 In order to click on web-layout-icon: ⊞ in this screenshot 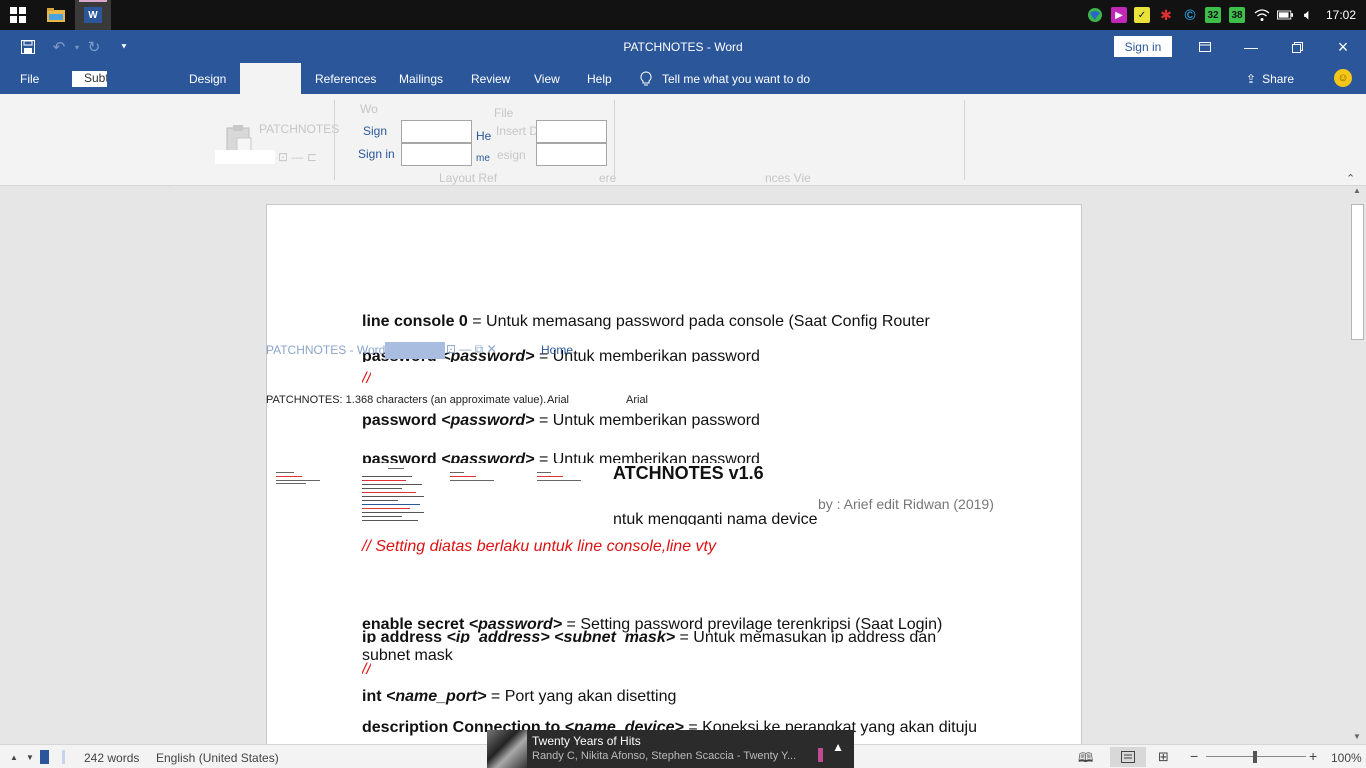, I will do `click(1163, 757)`.